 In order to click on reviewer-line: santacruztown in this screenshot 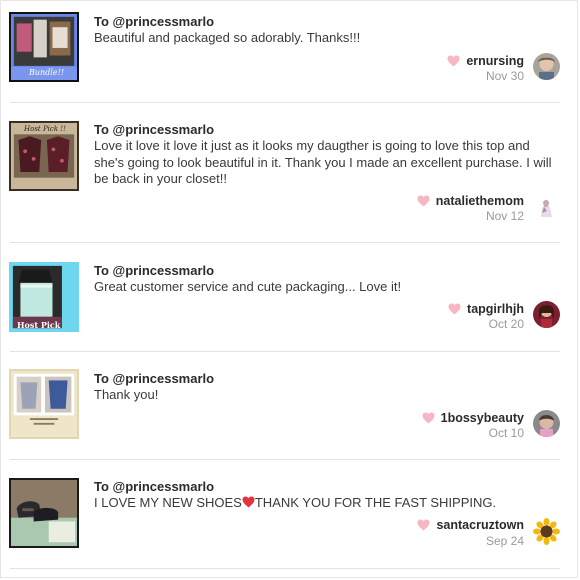, I will do `click(470, 525)`.